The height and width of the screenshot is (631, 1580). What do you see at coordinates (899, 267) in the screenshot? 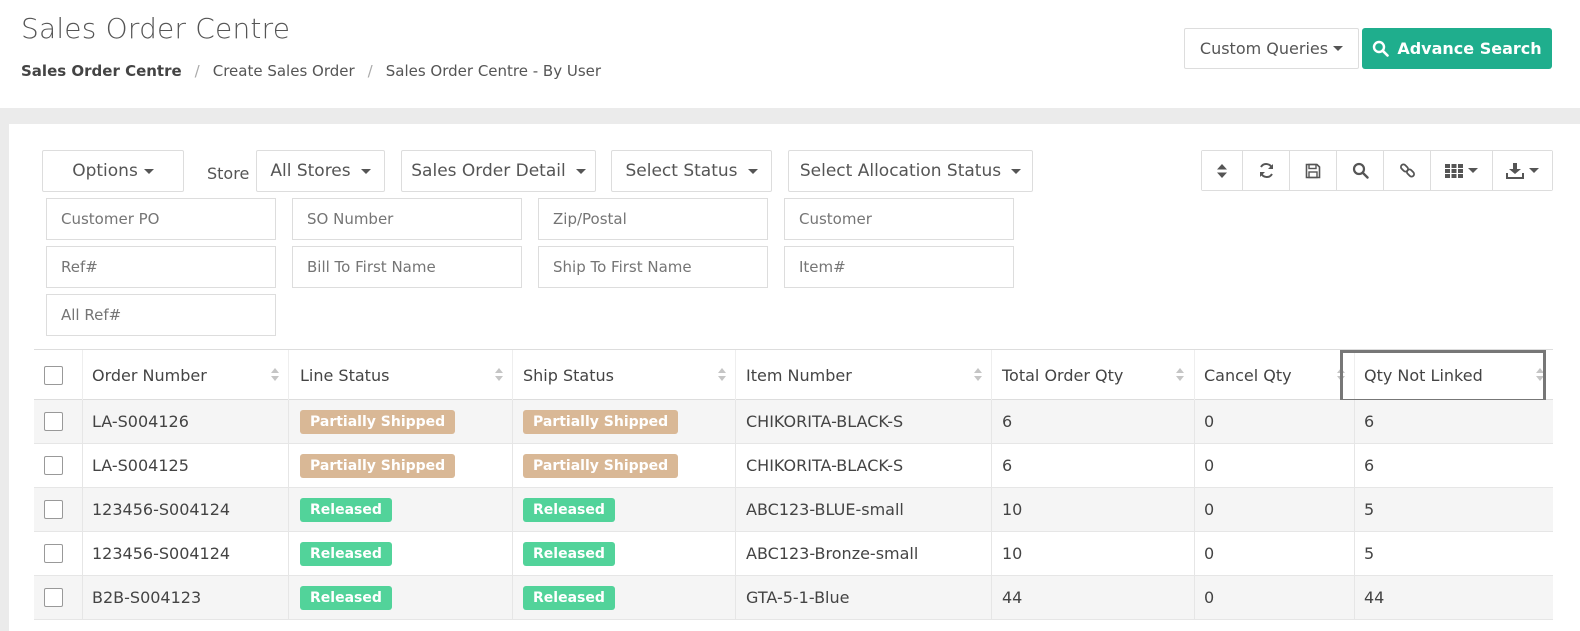
I see `item-number-input` at bounding box center [899, 267].